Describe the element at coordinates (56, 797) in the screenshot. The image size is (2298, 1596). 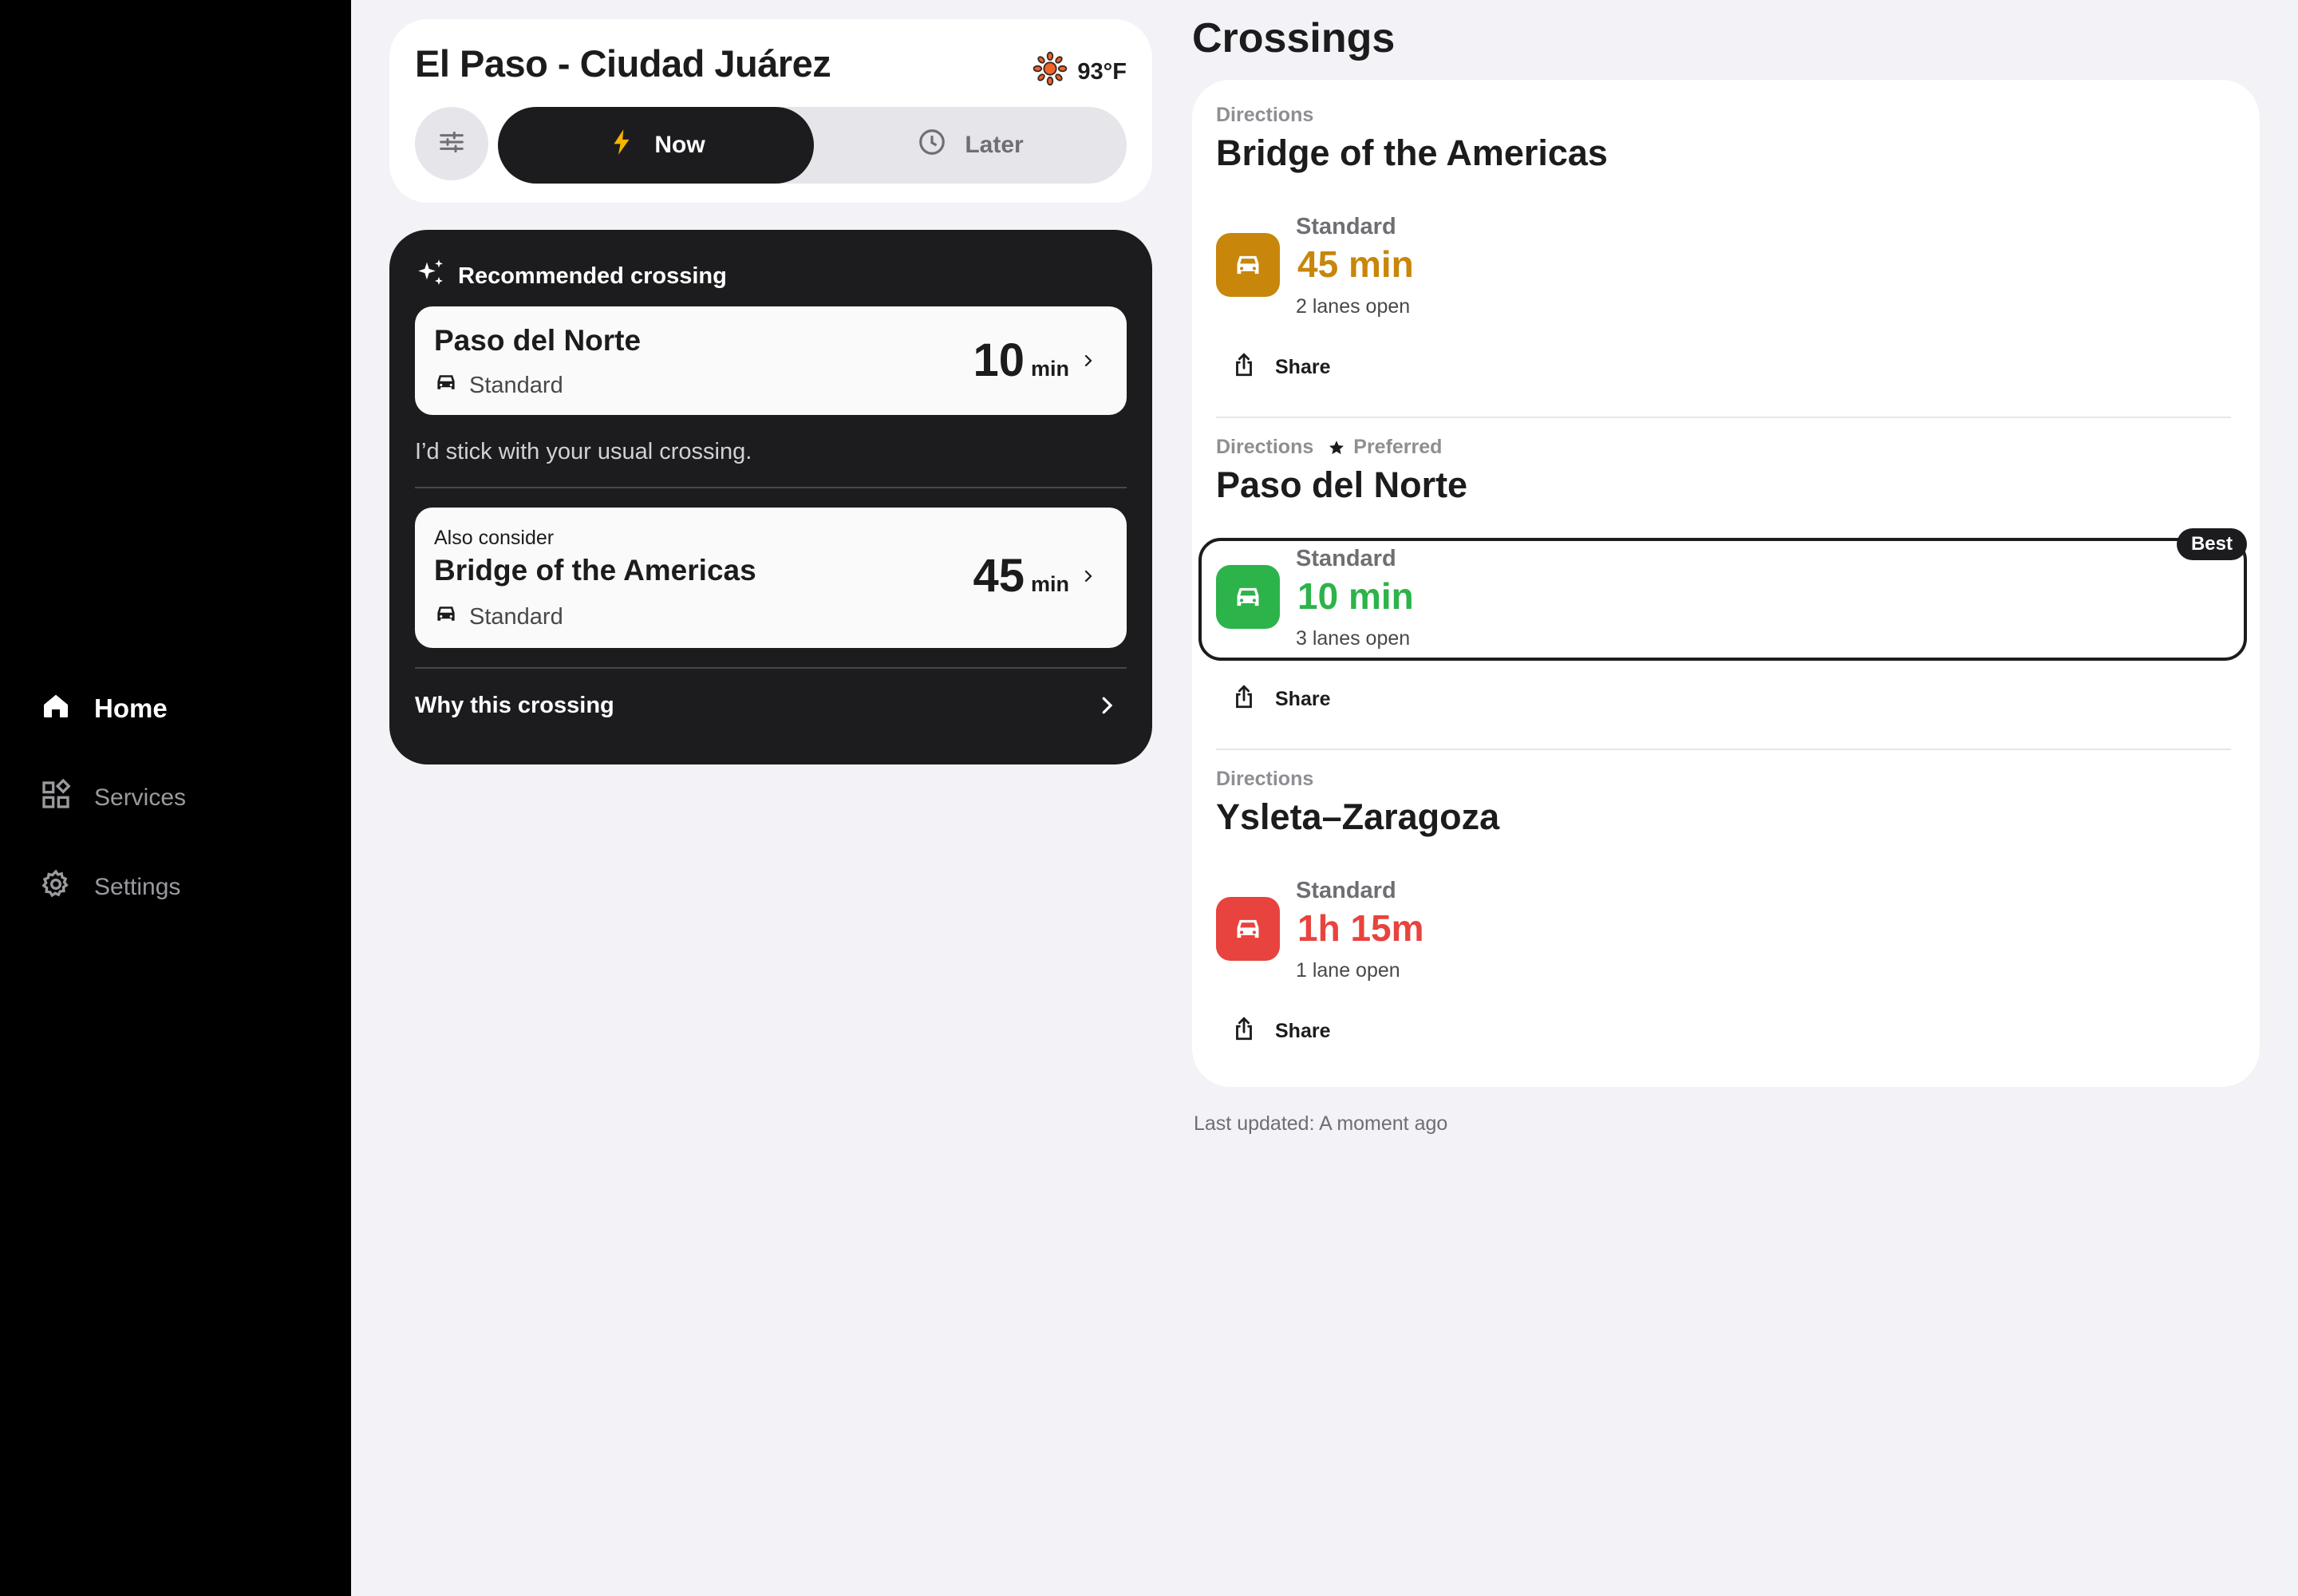
I see `services-icon` at that location.